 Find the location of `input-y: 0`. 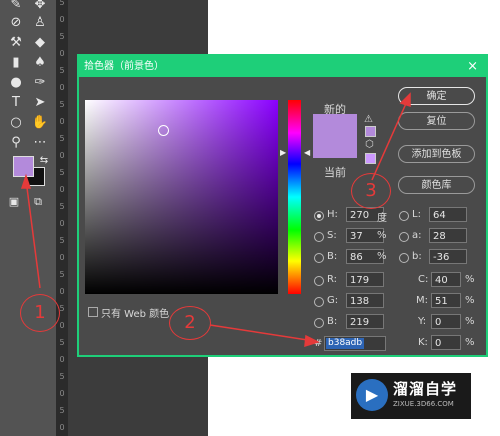

input-y: 0 is located at coordinates (446, 321).